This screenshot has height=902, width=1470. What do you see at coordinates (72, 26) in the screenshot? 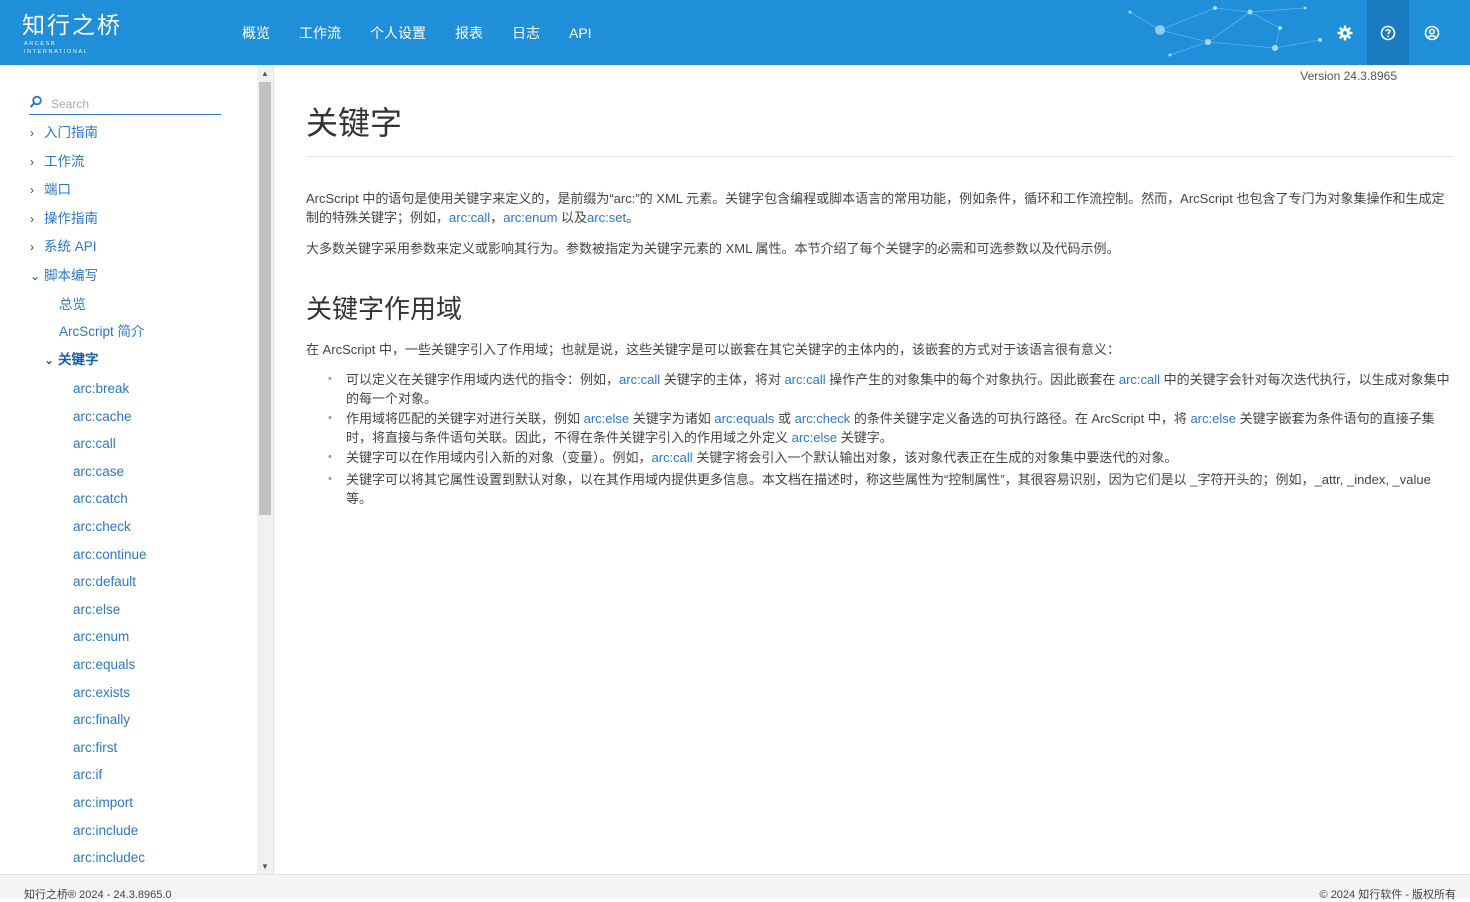
I see `logo-text: 知行之桥` at bounding box center [72, 26].